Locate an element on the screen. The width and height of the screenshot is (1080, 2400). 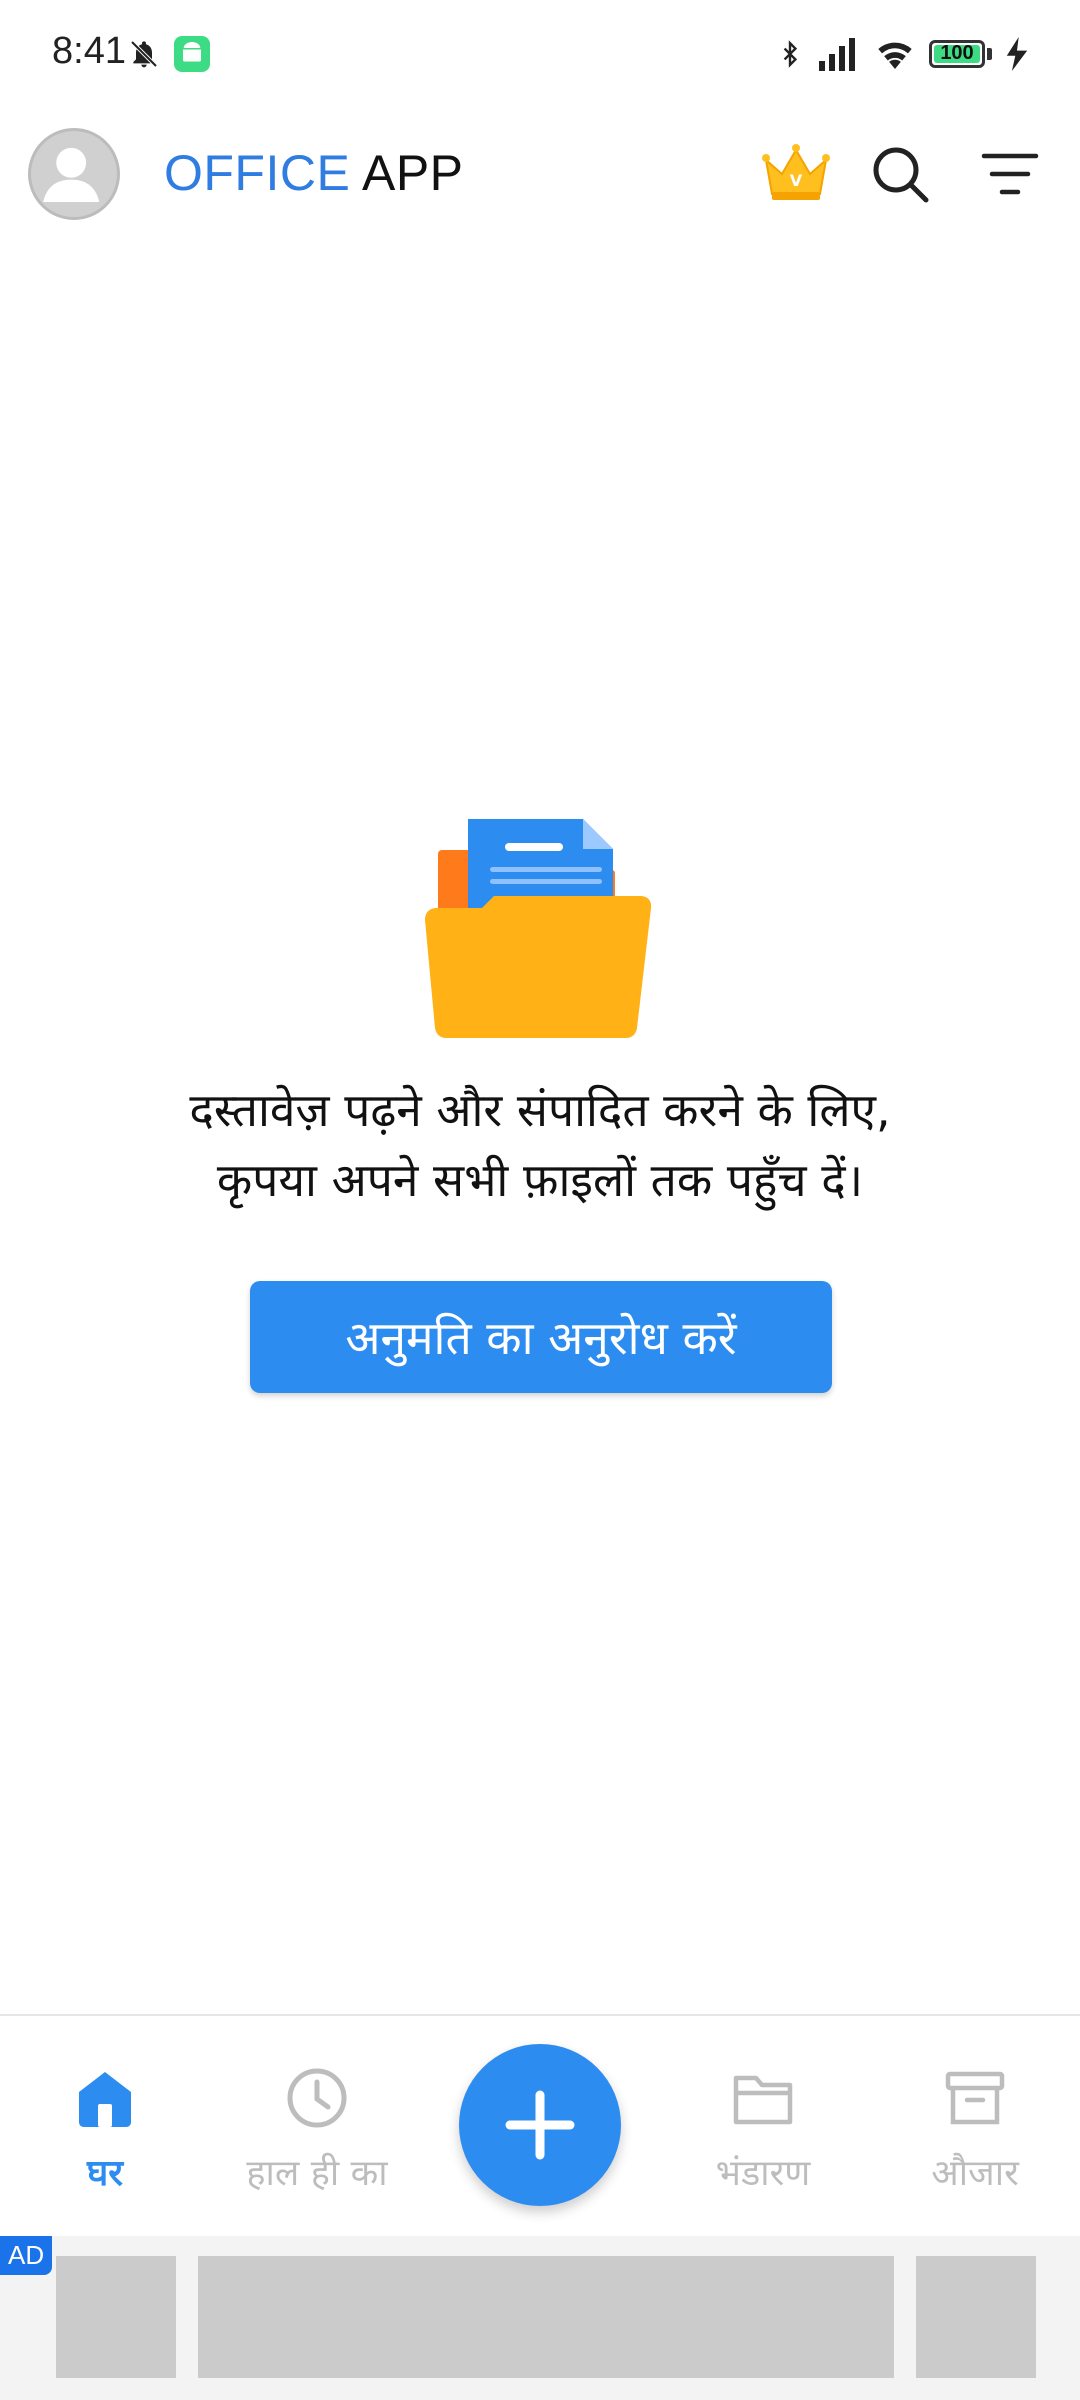
permission-message-line1: दस्तावेज़ पढ़ने और संपादित करने के लिए, is located at coordinates (540, 1110).